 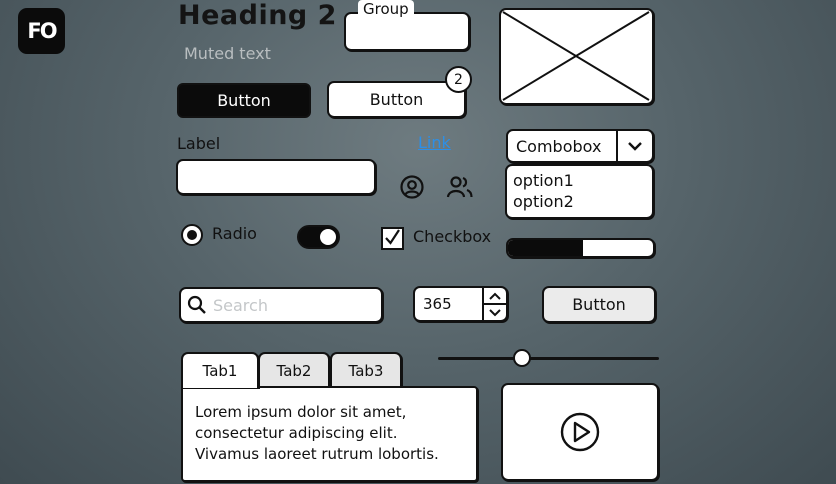 I want to click on image-placeholder, so click(x=576, y=56).